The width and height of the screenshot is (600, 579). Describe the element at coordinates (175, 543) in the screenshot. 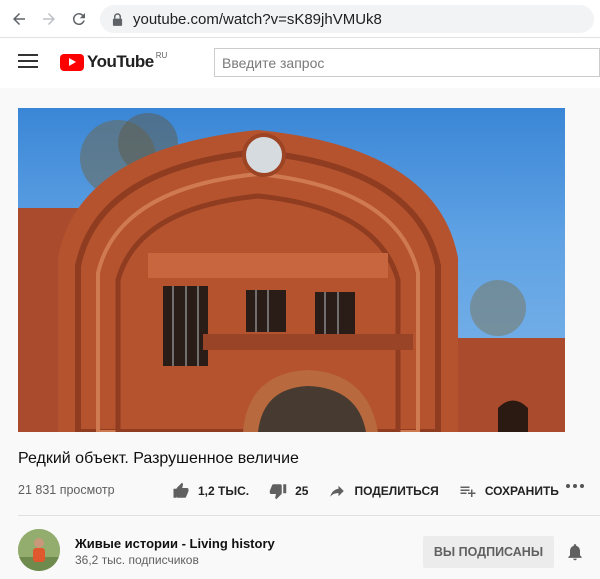

I see `channel-name: Живые истории - Living history` at that location.